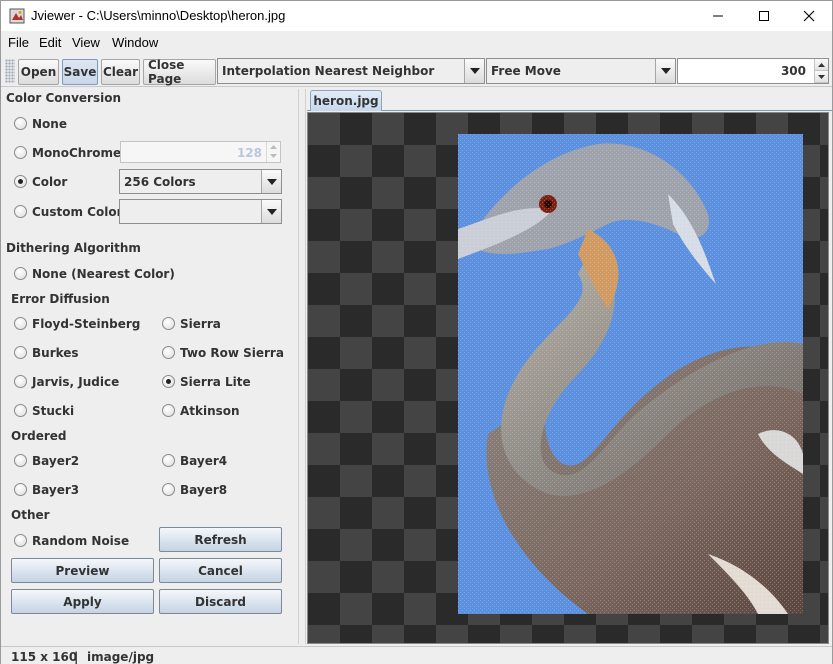 The height and width of the screenshot is (664, 833). Describe the element at coordinates (20, 123) in the screenshot. I see `radio-none` at that location.